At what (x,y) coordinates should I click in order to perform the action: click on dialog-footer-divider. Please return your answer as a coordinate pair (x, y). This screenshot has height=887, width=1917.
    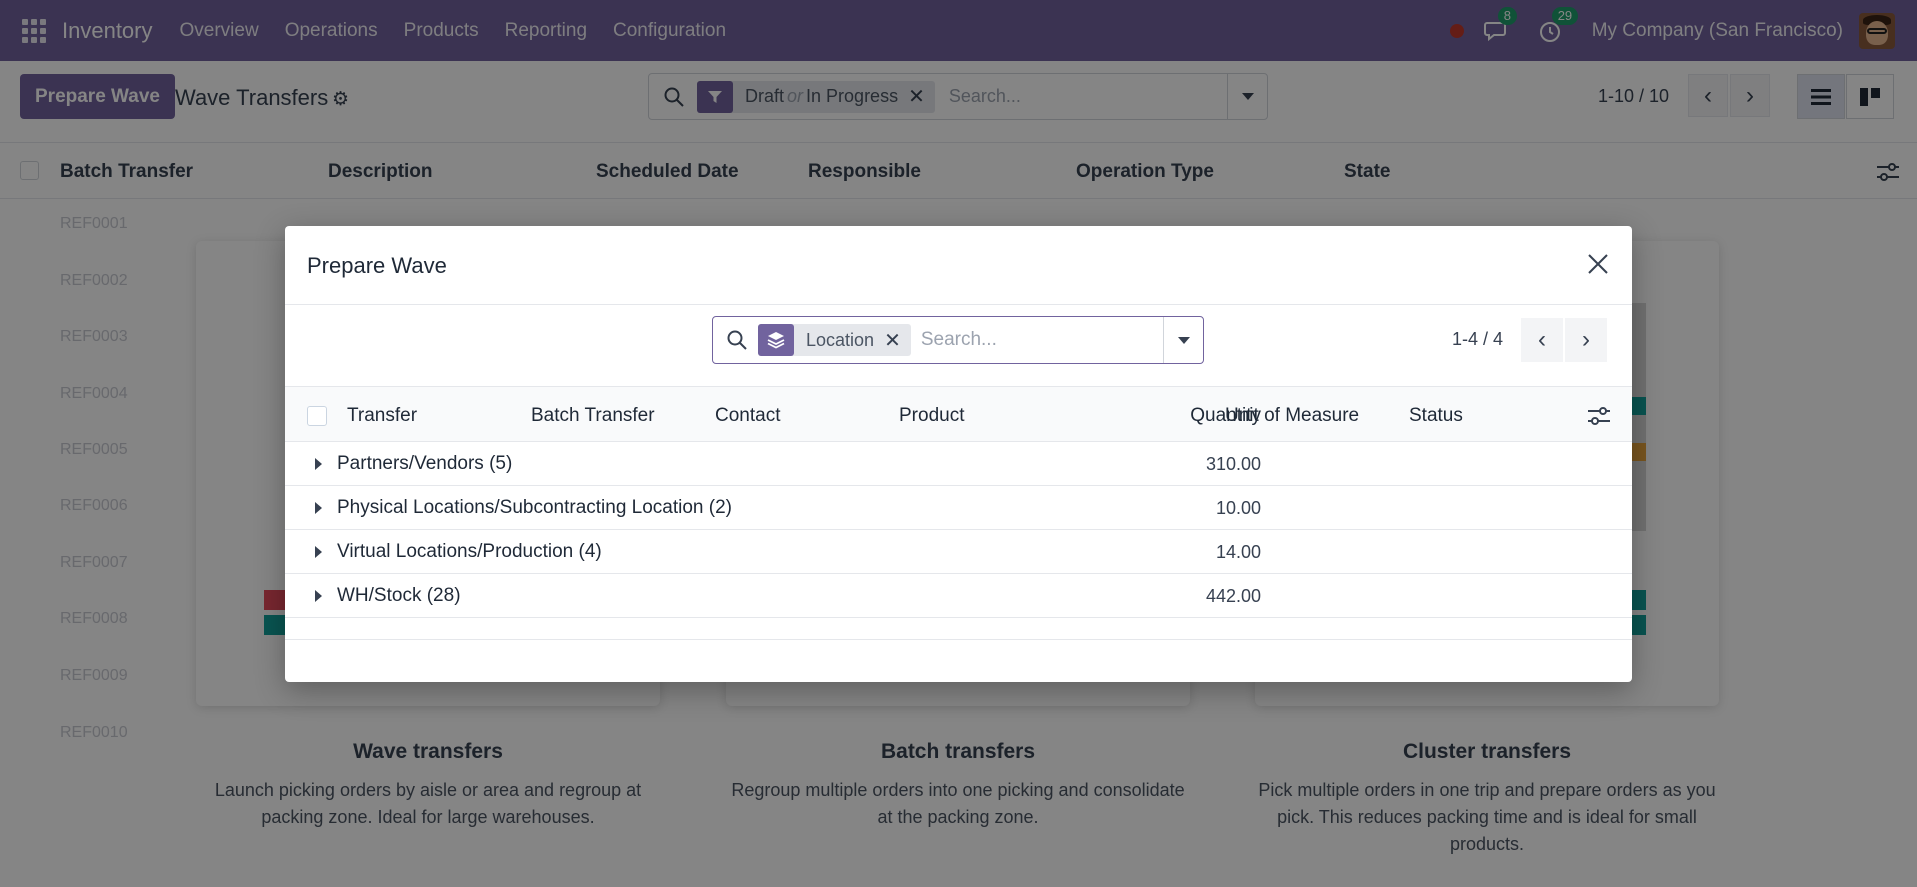
    Looking at the image, I should click on (958, 639).